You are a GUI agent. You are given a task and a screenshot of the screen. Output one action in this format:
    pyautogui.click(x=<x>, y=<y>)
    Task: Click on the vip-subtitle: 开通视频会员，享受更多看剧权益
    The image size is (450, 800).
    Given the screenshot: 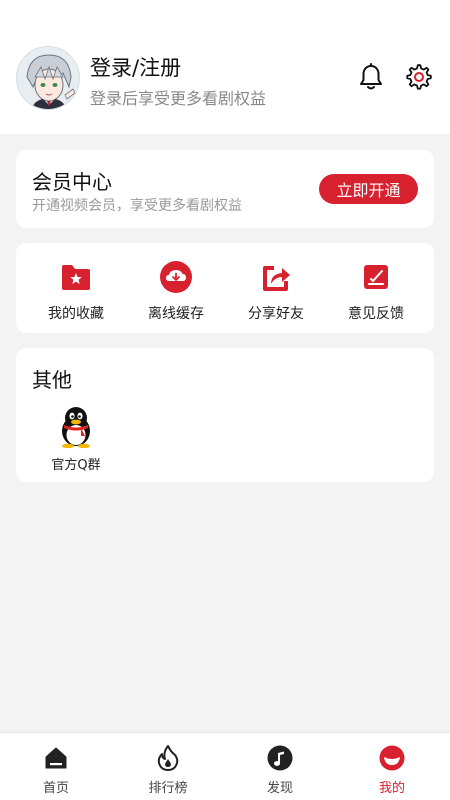 What is the action you would take?
    pyautogui.click(x=137, y=206)
    